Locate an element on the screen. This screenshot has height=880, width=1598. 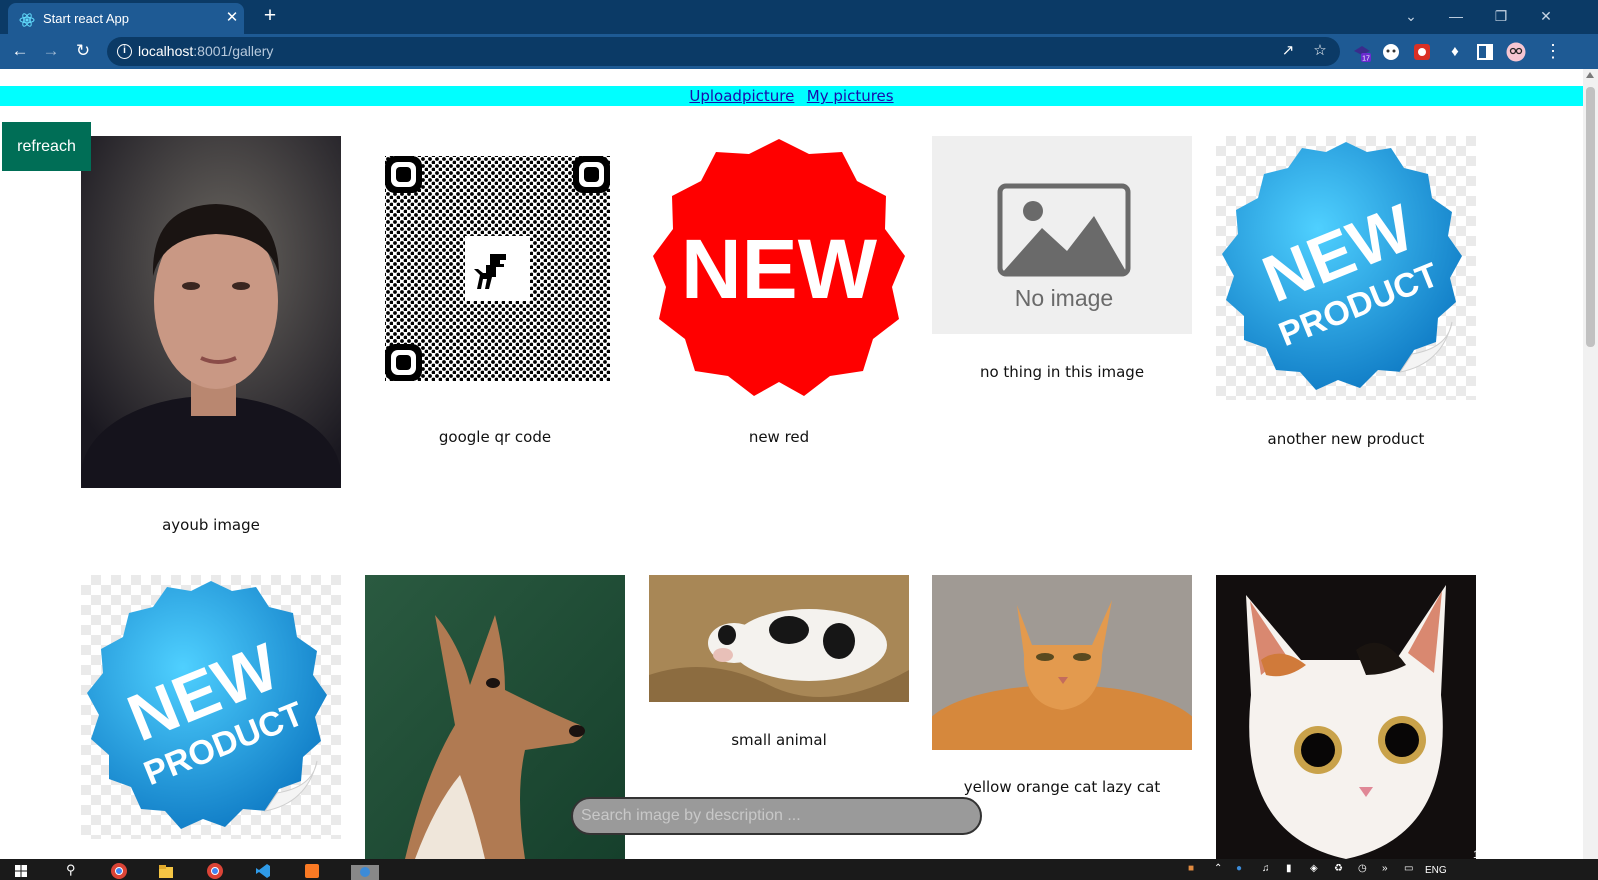
new-tab-button: + is located at coordinates (270, 17).